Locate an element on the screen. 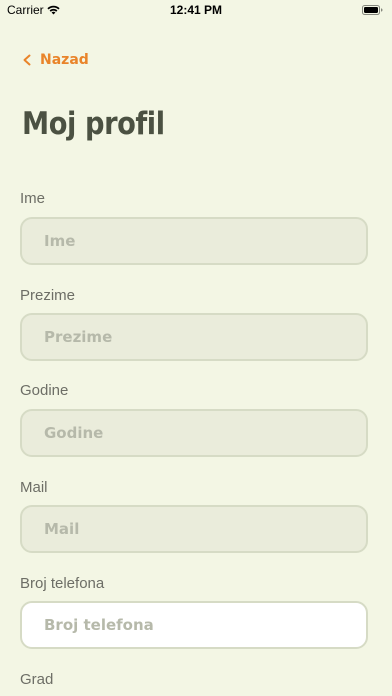 The height and width of the screenshot is (696, 392). back-button: Nazad is located at coordinates (55, 60).